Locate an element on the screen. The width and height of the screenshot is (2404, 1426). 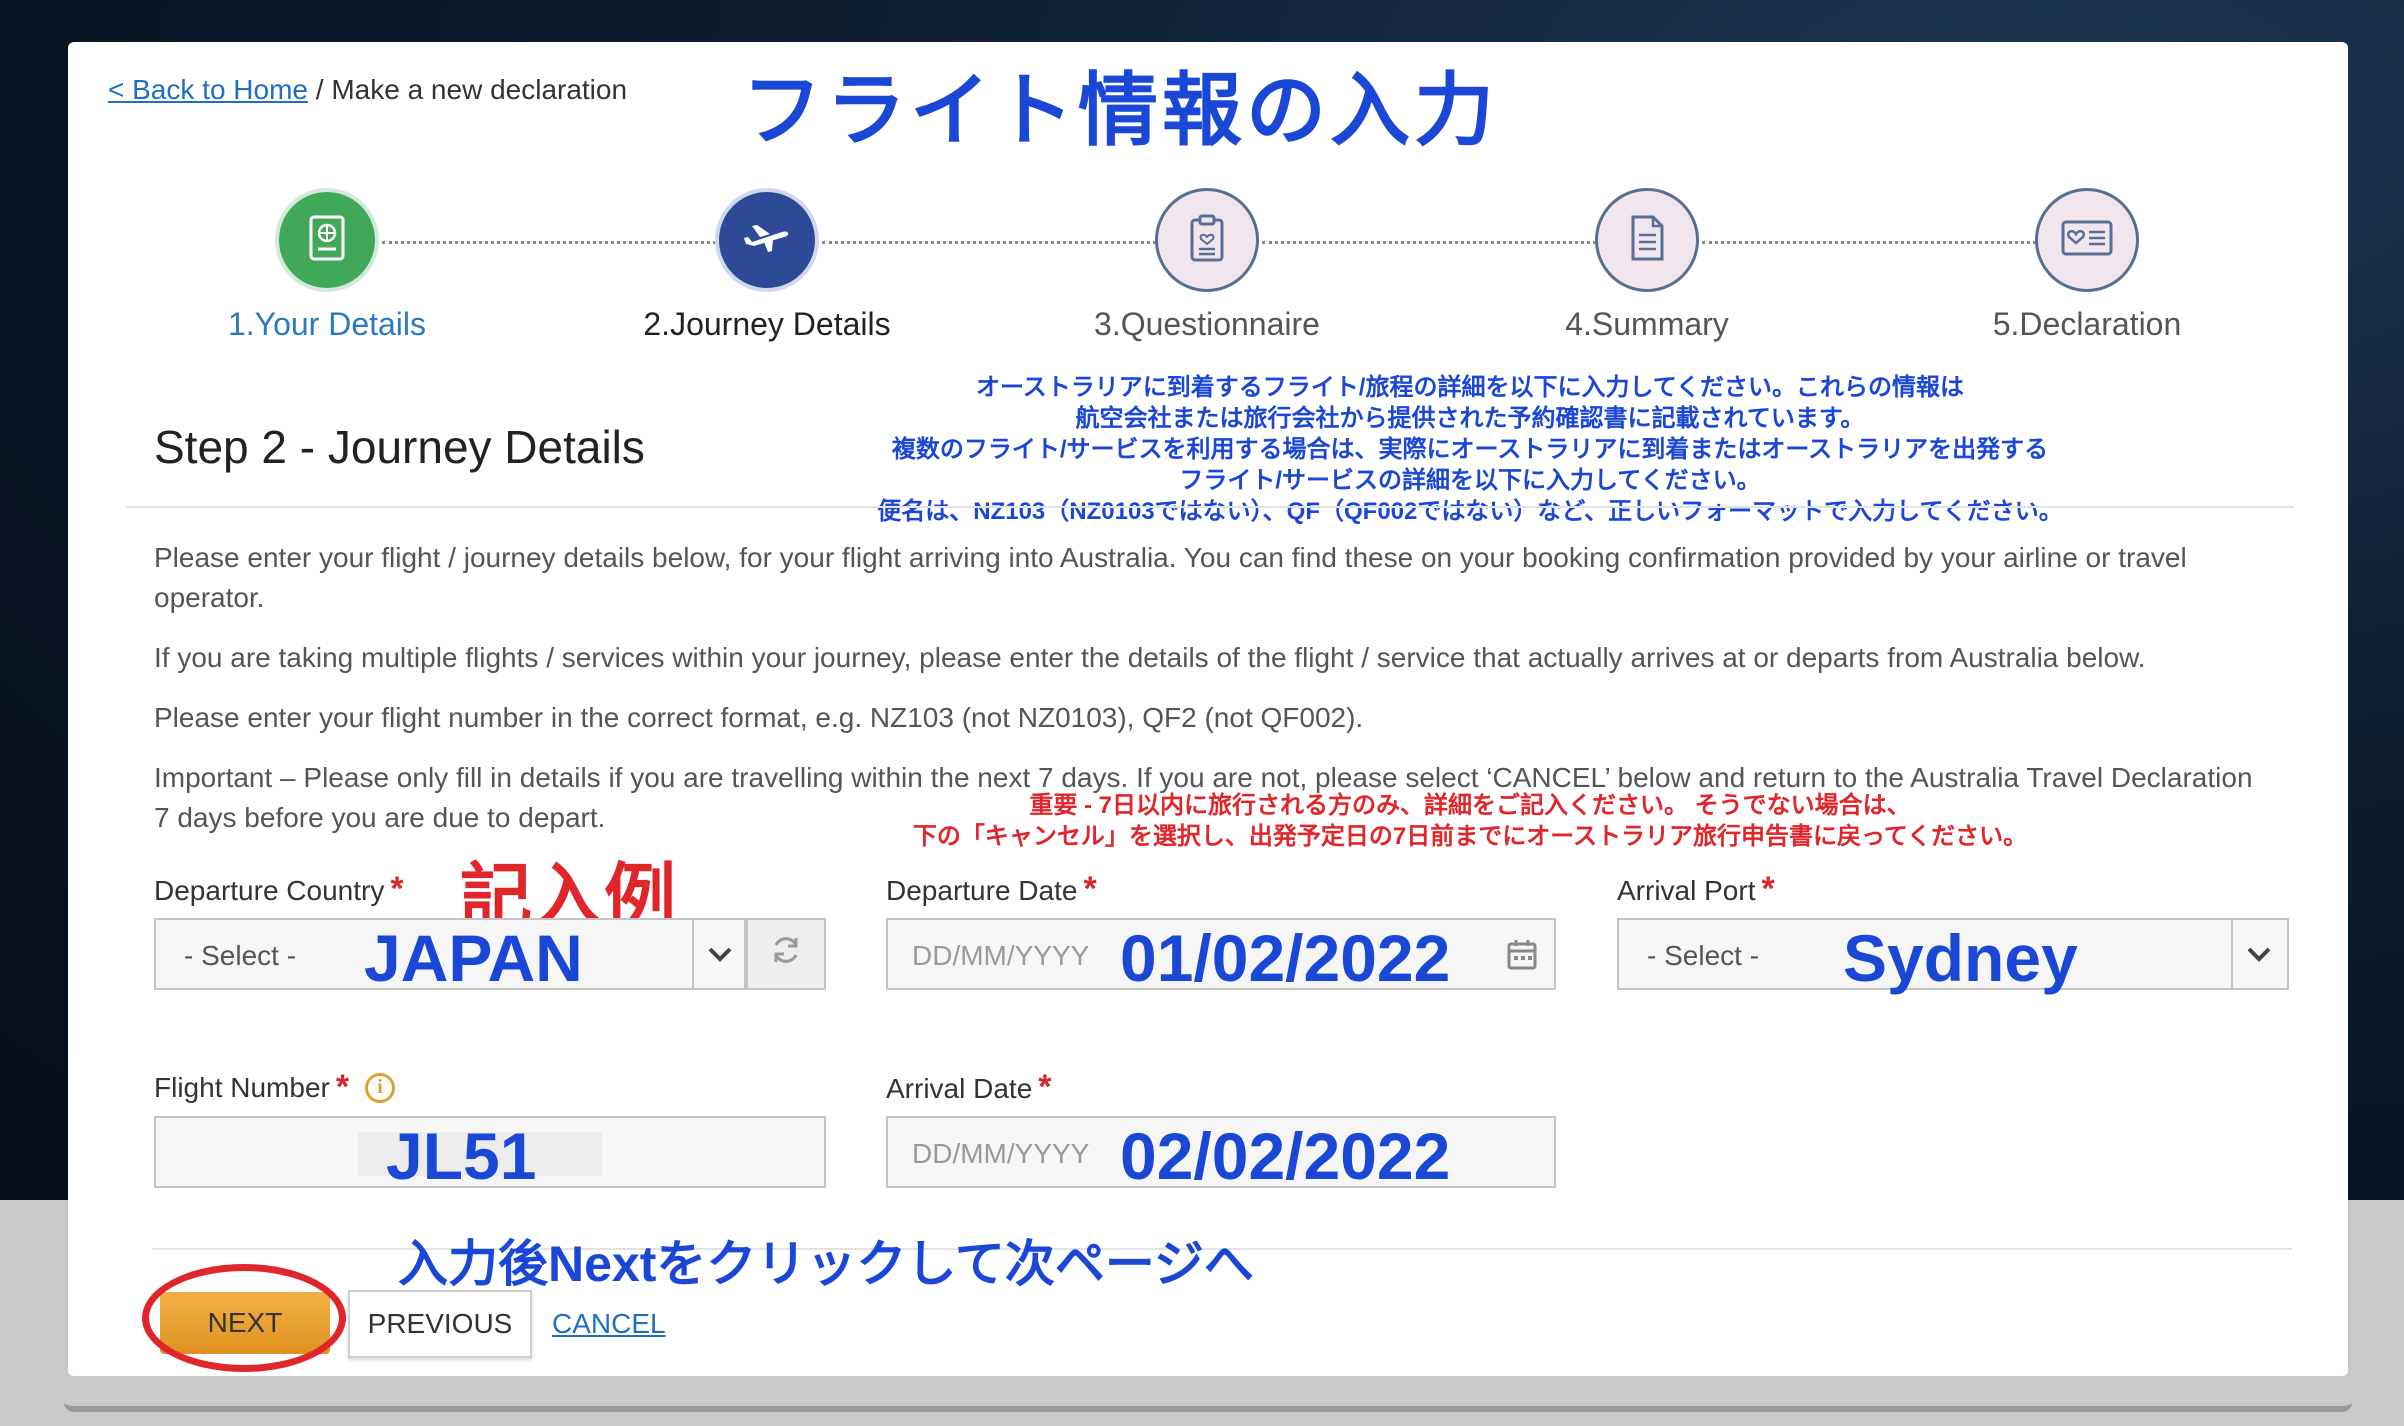
arrival-date-input: DD/MM/YYYY 02/02/2022 is located at coordinates (1221, 1154).